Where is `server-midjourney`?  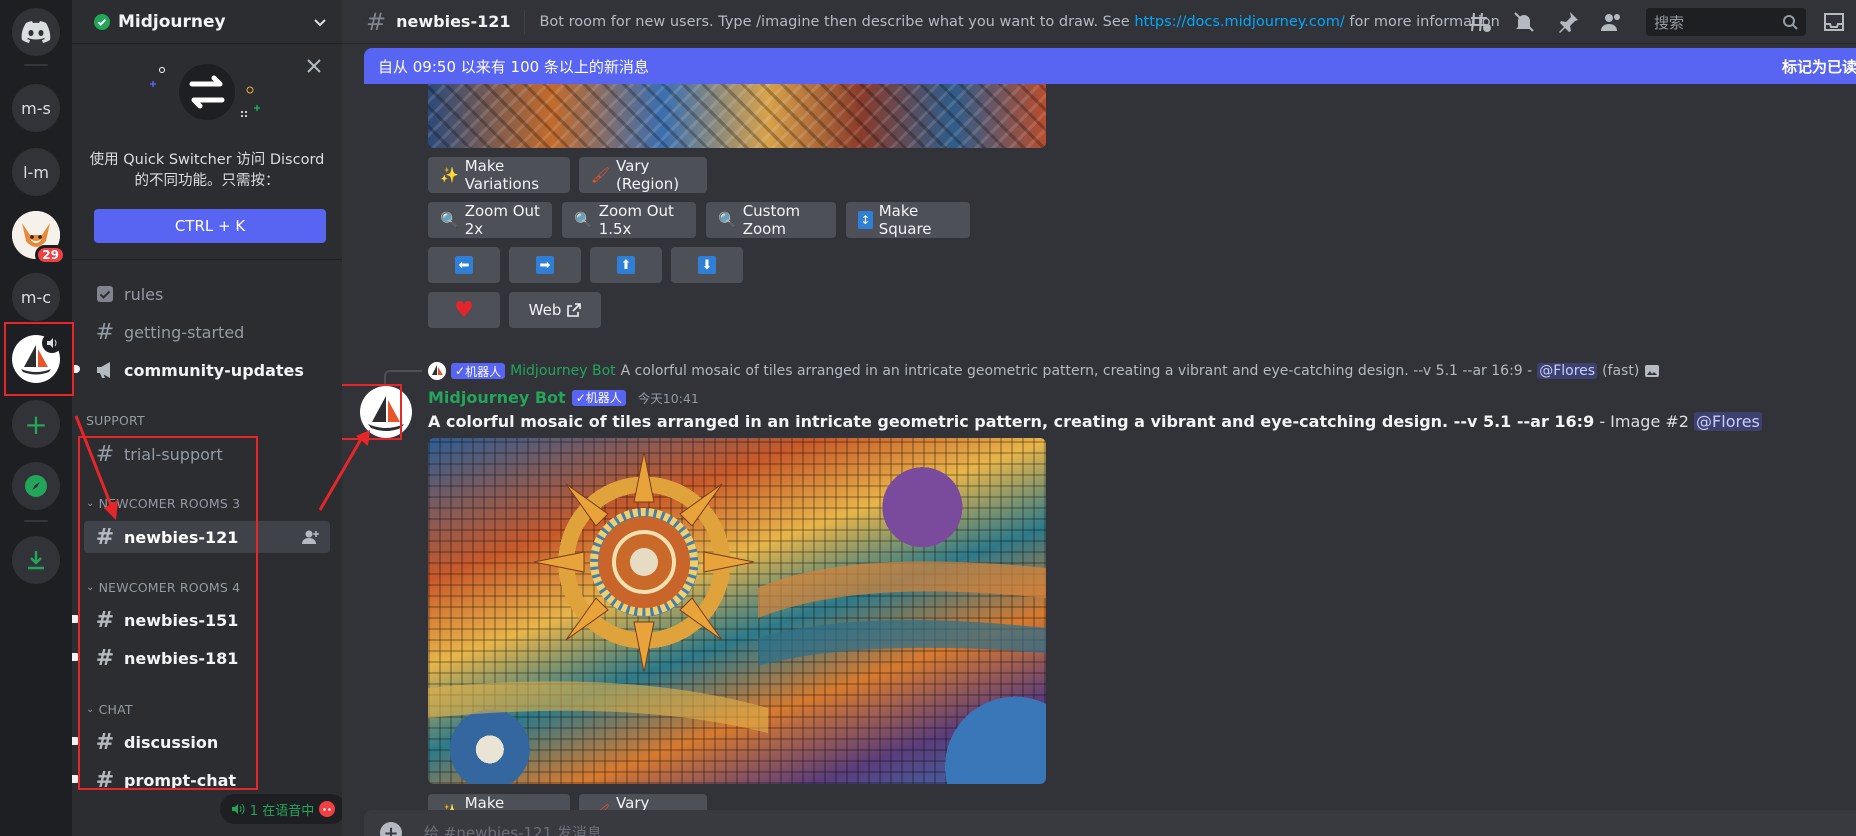 server-midjourney is located at coordinates (37, 358).